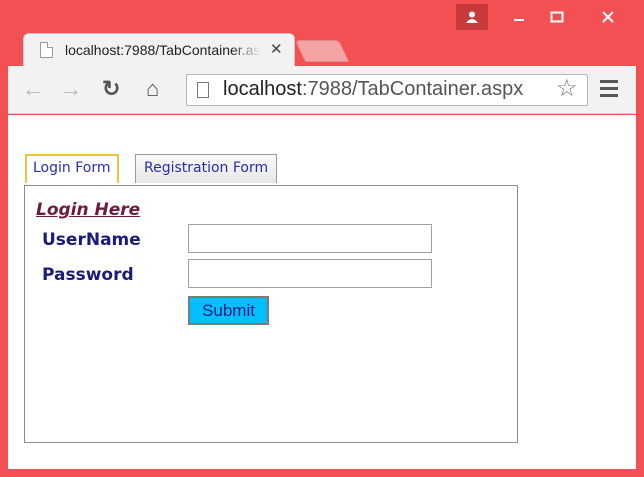 This screenshot has width=644, height=477. I want to click on back-button: ←, so click(33, 89).